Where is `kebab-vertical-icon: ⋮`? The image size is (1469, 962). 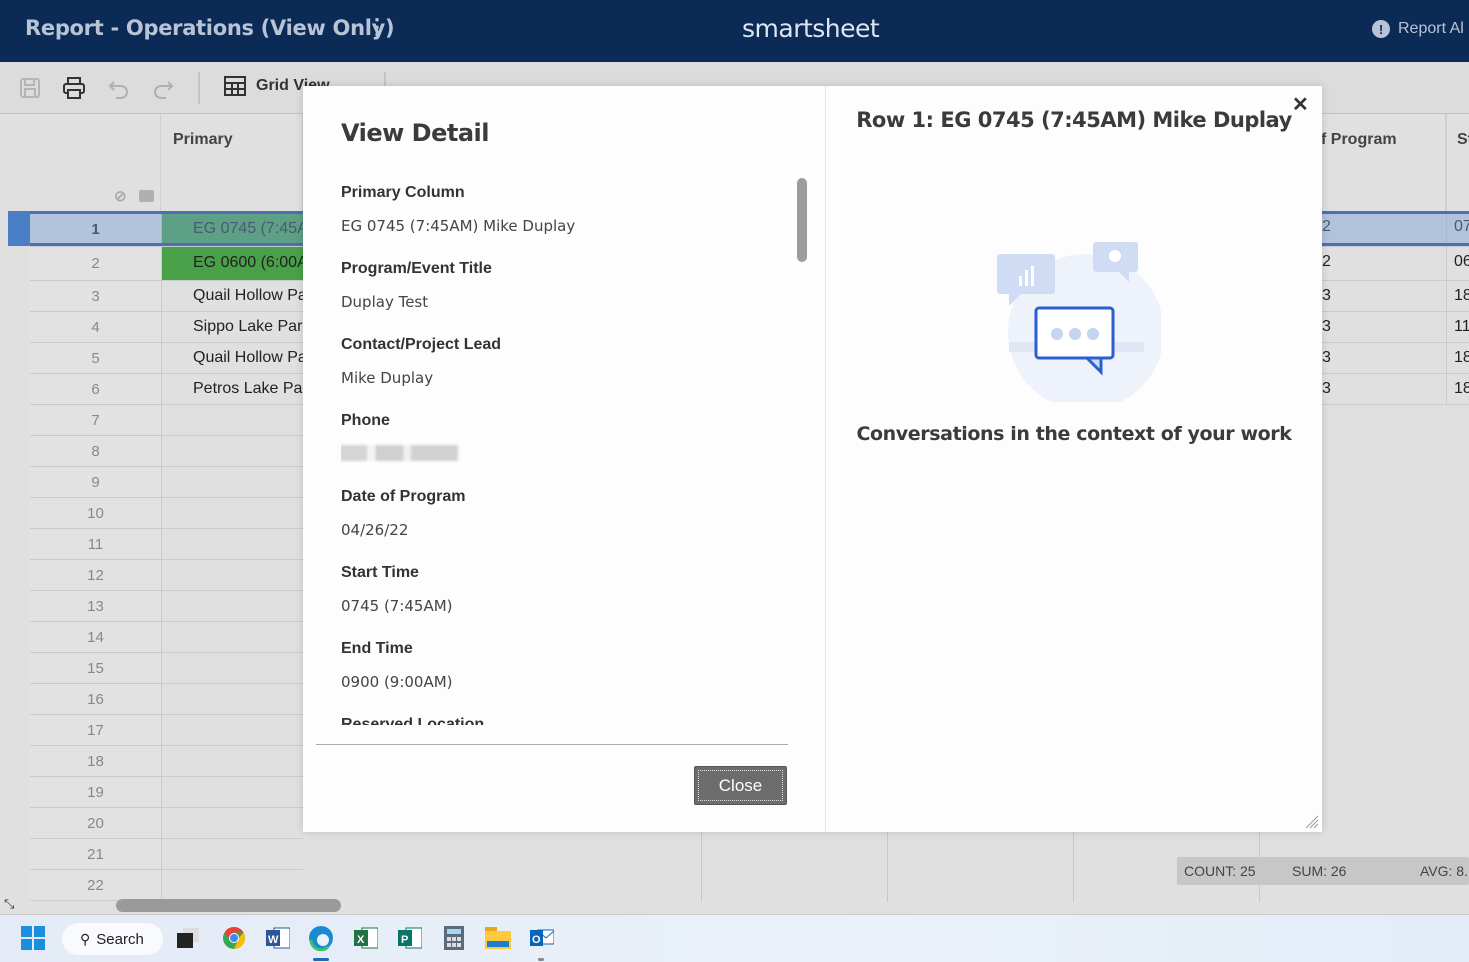
kebab-vertical-icon: ⋮ is located at coordinates (377, 27).